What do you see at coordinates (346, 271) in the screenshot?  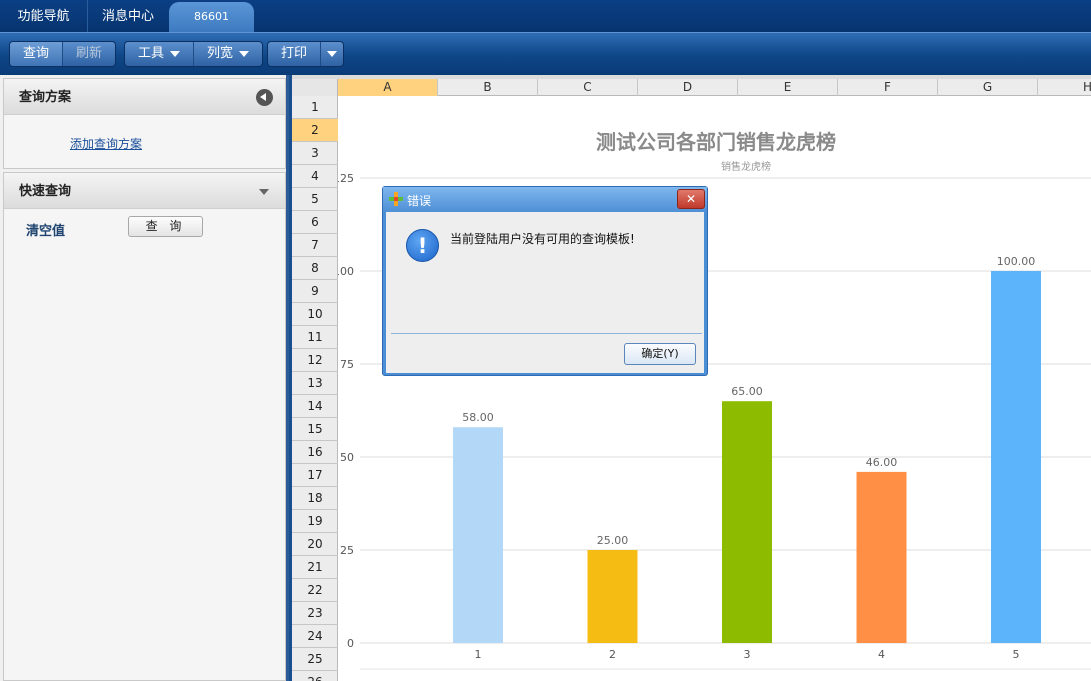 I see `y-tick-label: 100` at bounding box center [346, 271].